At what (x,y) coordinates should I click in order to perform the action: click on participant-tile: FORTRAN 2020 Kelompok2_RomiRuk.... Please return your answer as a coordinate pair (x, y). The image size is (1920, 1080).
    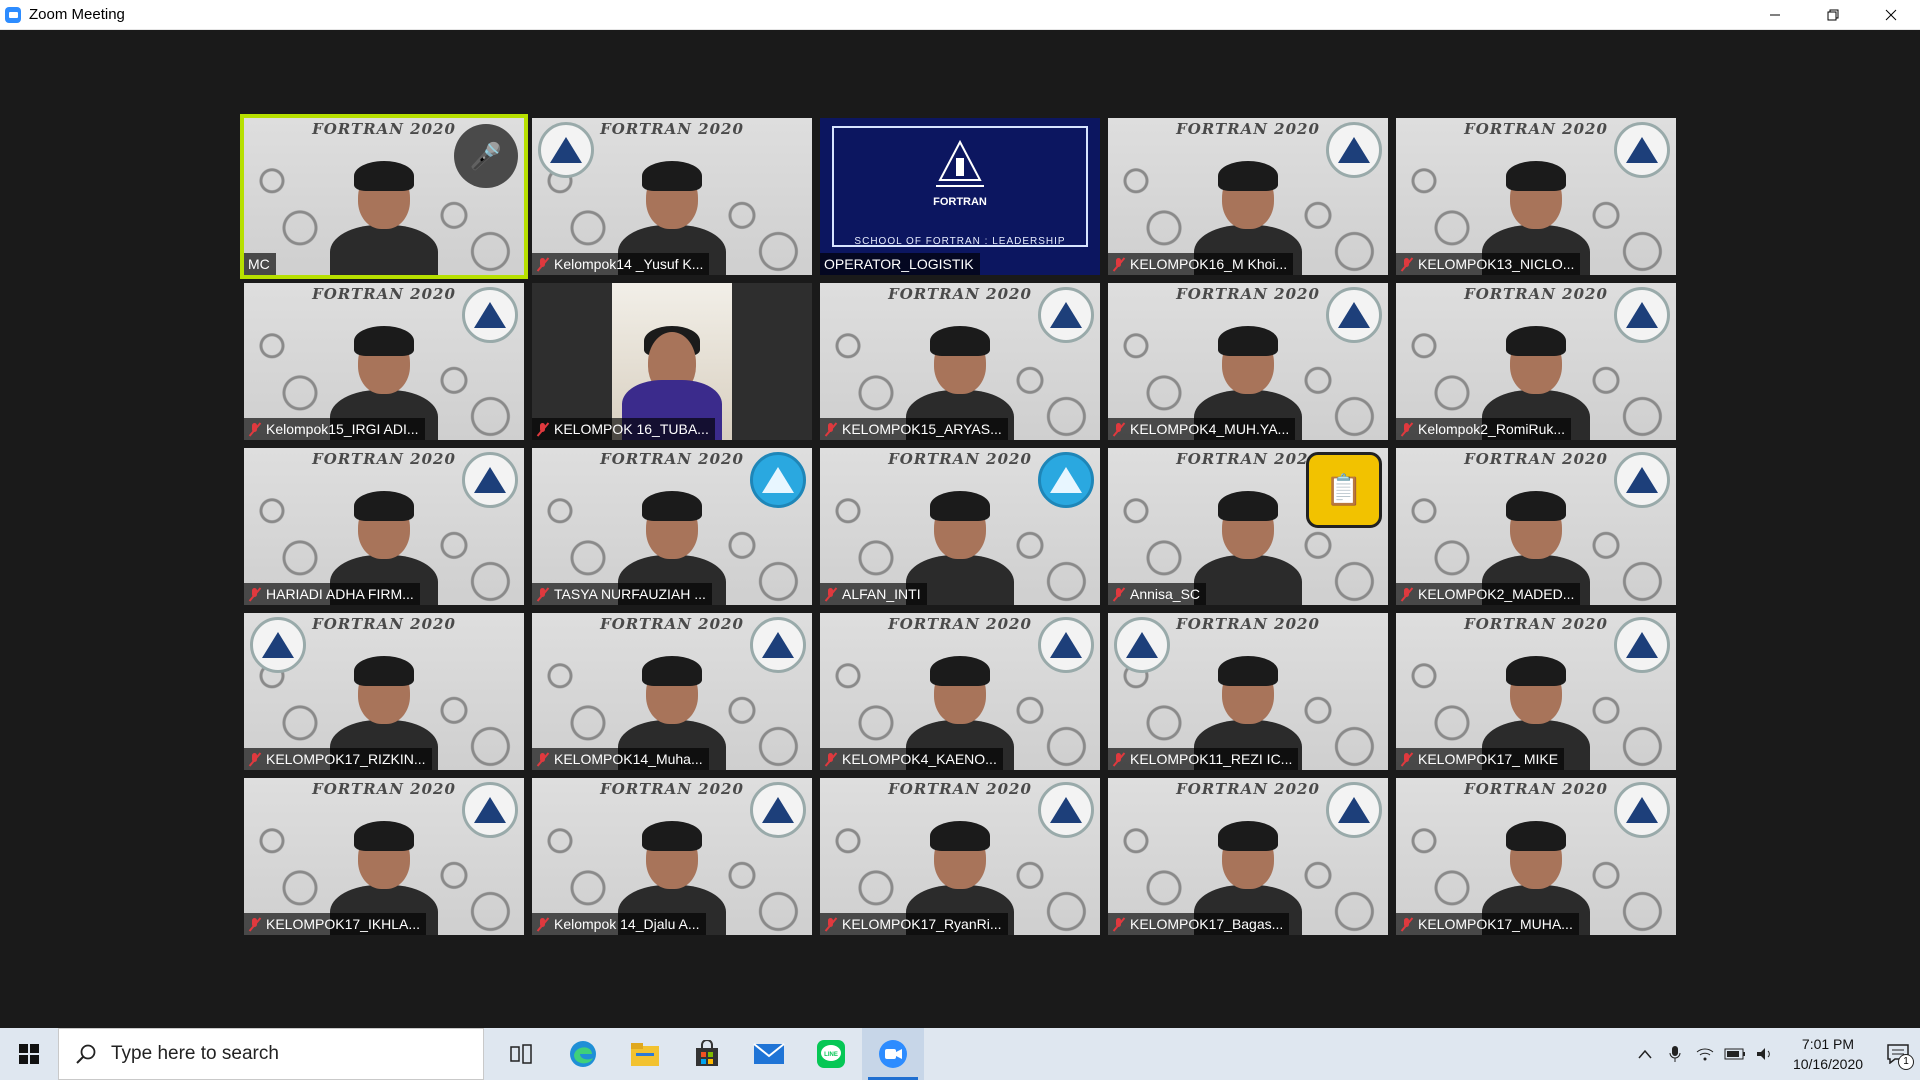
    Looking at the image, I should click on (1536, 361).